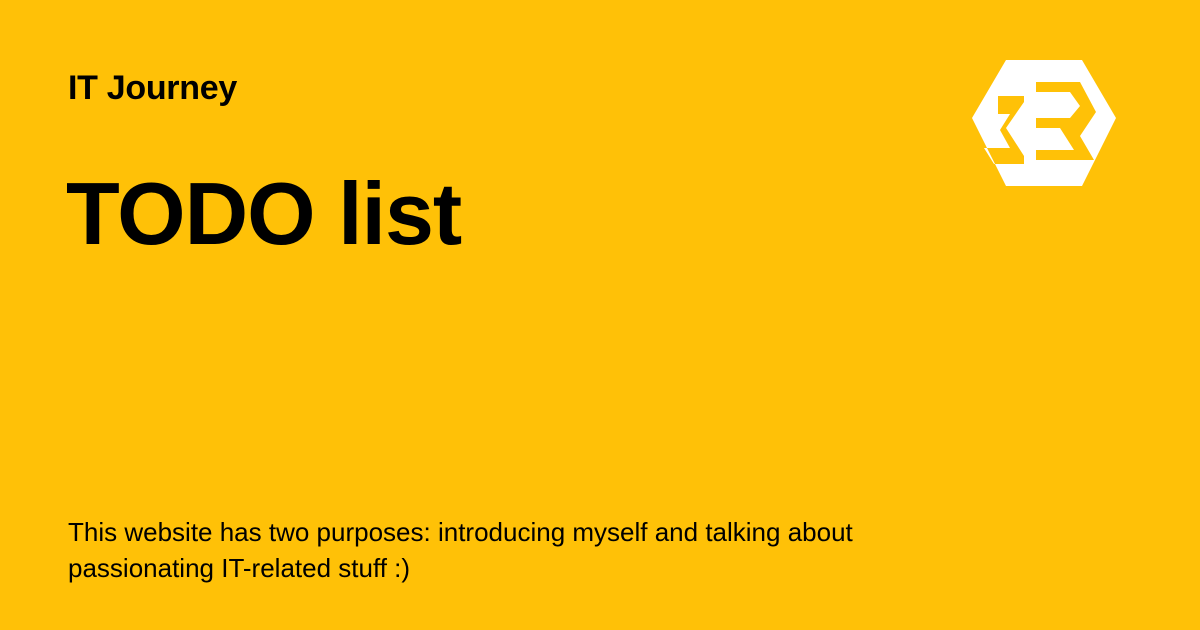 This screenshot has height=630, width=1200. What do you see at coordinates (1044, 123) in the screenshot?
I see `hexagon-logo-icon` at bounding box center [1044, 123].